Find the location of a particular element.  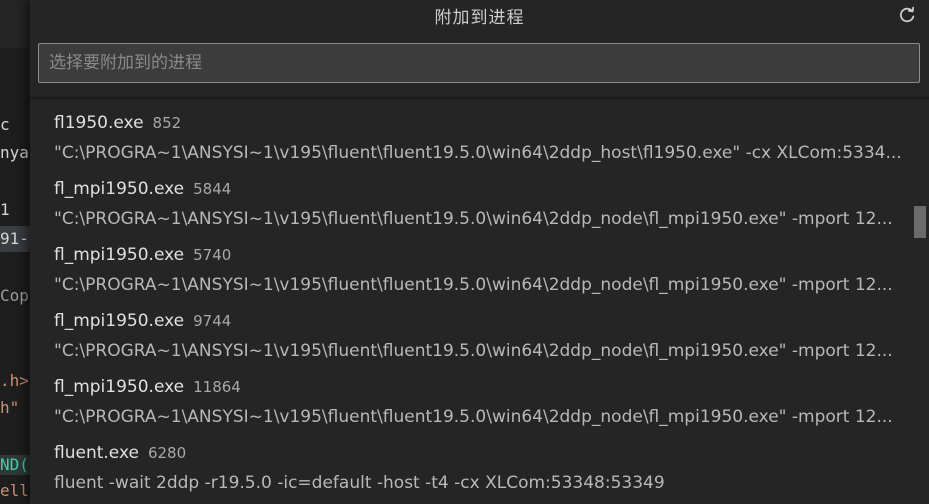

dialog-title: 附加到进程 is located at coordinates (479, 17).